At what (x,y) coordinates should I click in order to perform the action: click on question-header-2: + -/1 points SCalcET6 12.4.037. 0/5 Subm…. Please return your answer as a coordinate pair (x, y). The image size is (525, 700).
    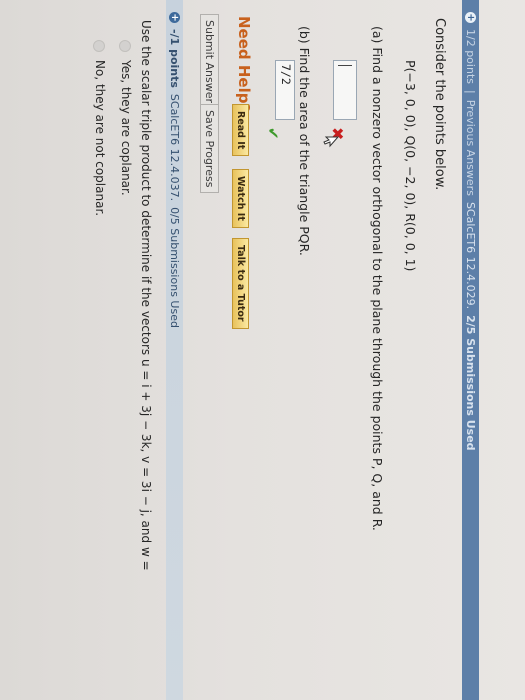
    Looking at the image, I should click on (174, 350).